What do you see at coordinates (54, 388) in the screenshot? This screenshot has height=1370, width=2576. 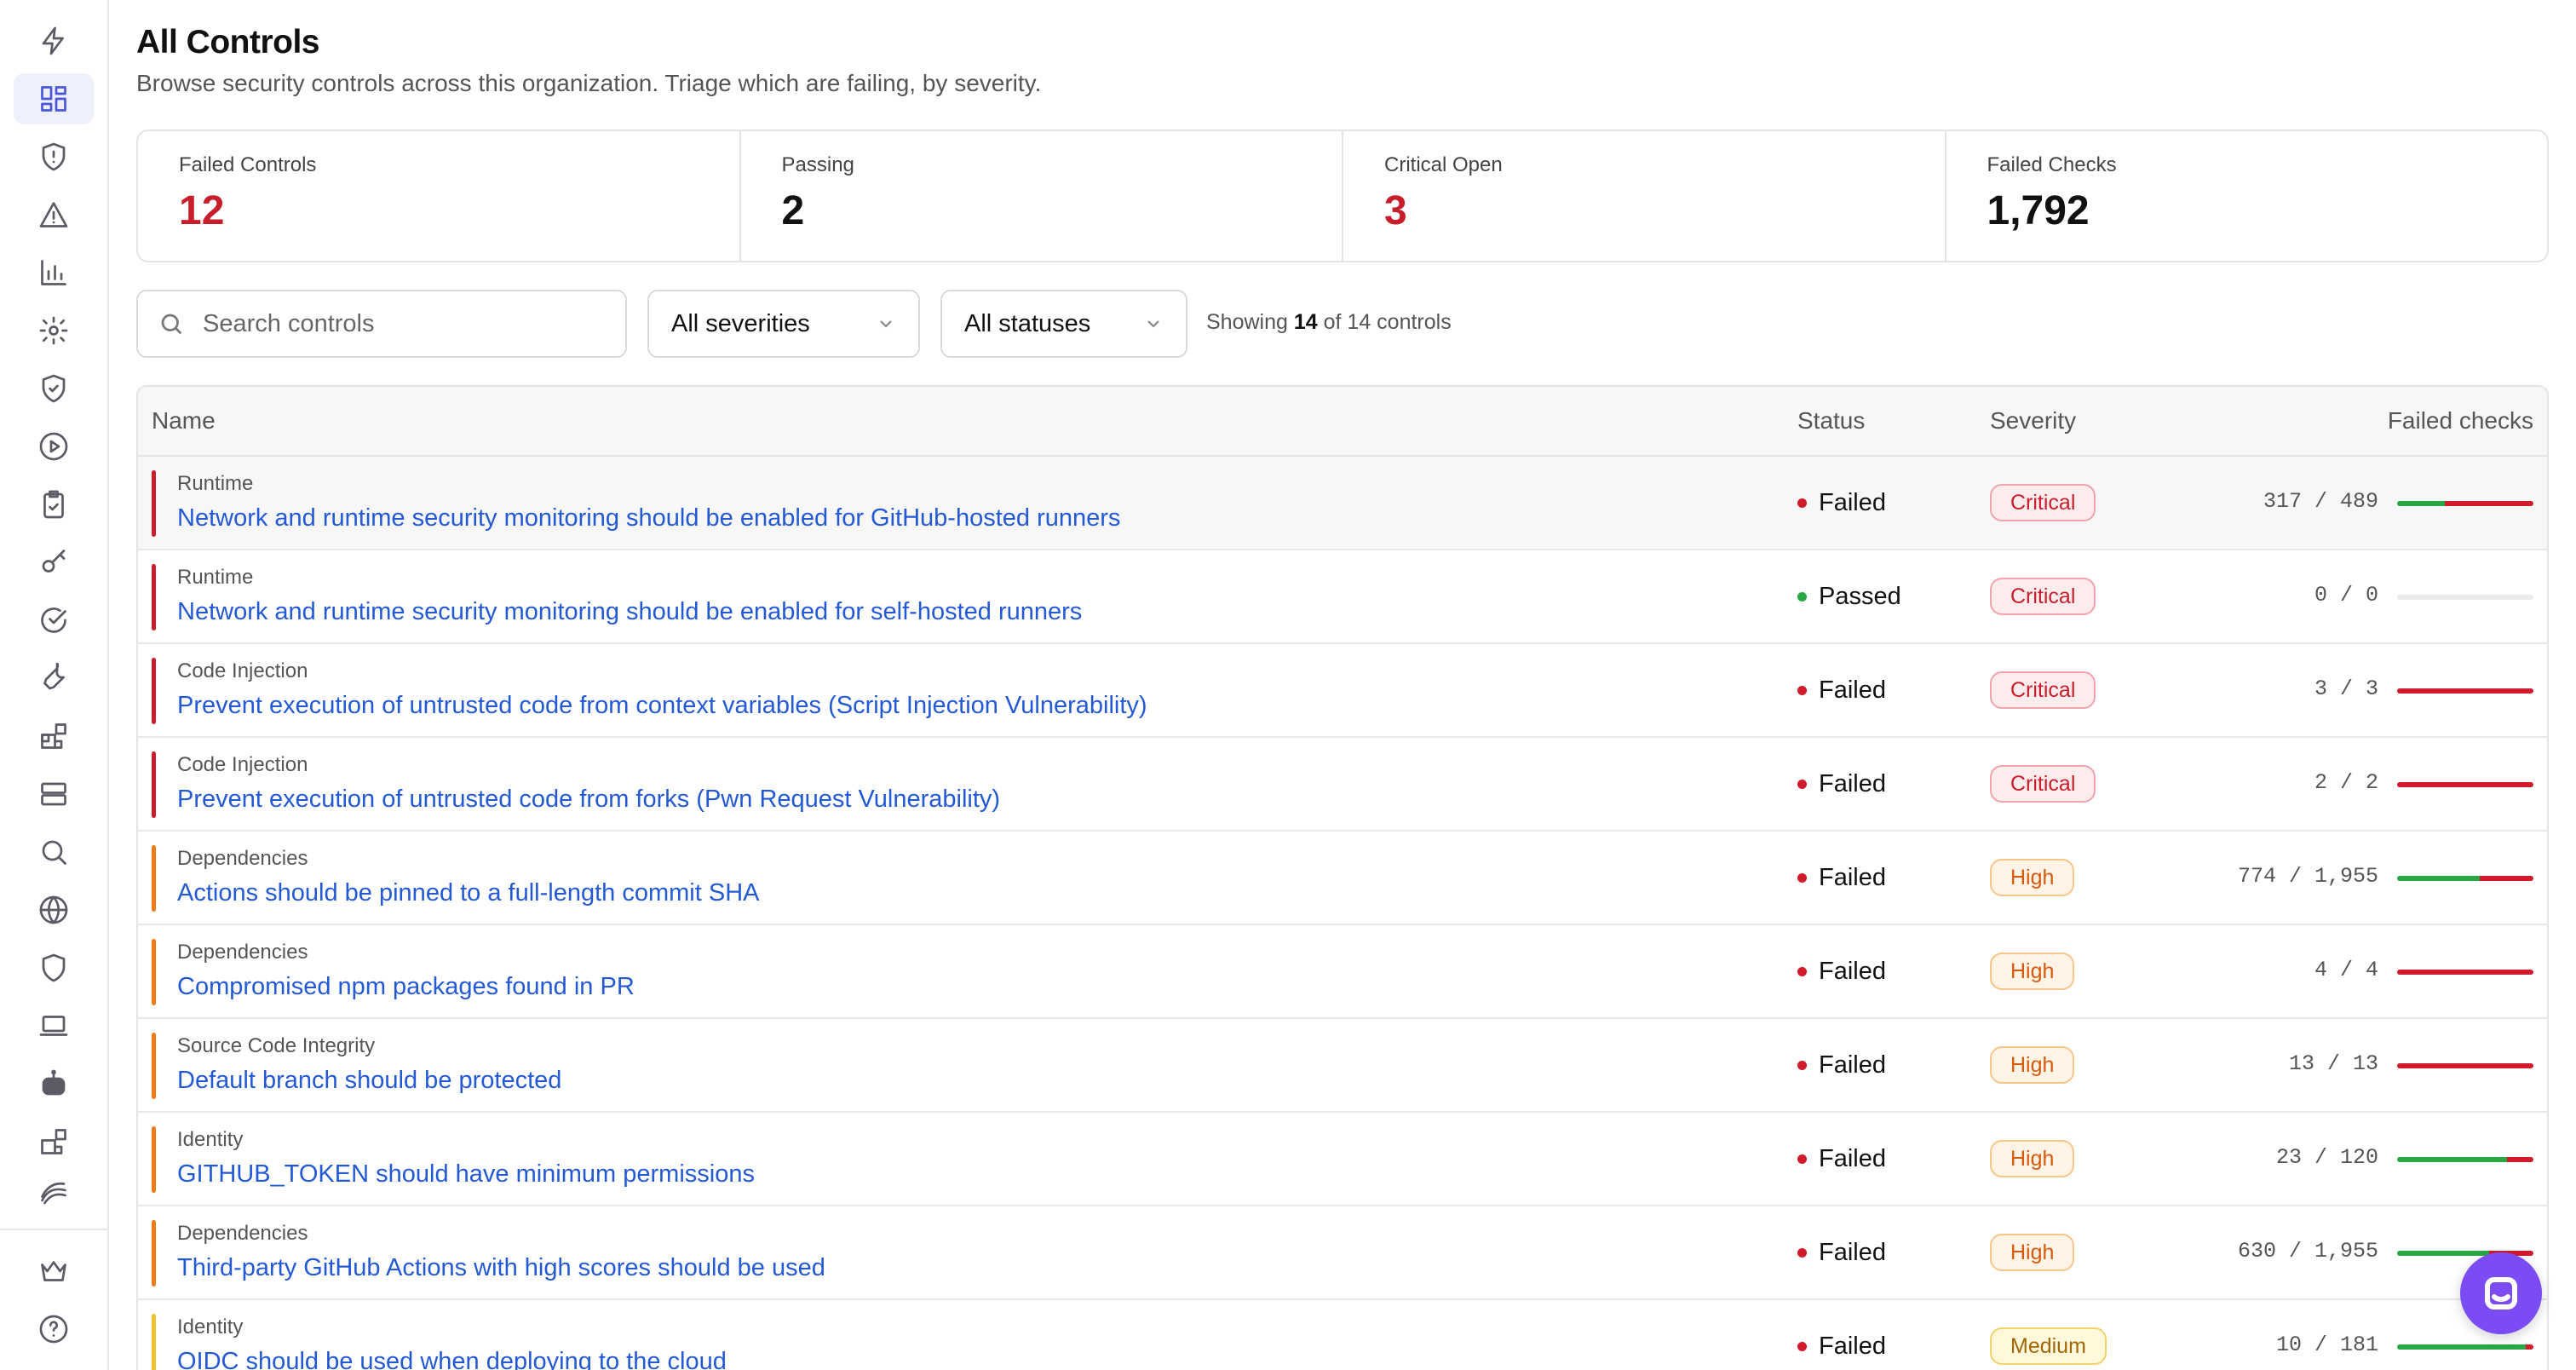 I see `shield-check-icon` at bounding box center [54, 388].